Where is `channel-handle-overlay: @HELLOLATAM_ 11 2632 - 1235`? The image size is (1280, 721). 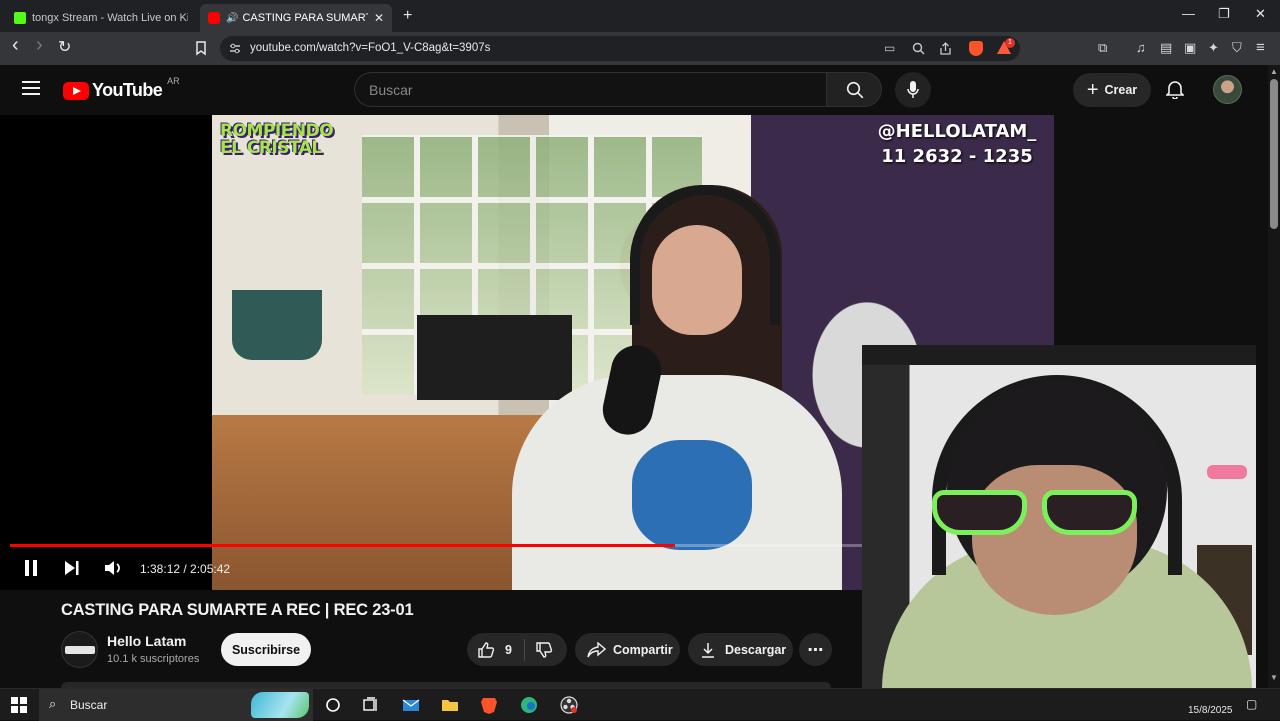
channel-handle-overlay: @HELLOLATAM_ 11 2632 - 1235 is located at coordinates (957, 144).